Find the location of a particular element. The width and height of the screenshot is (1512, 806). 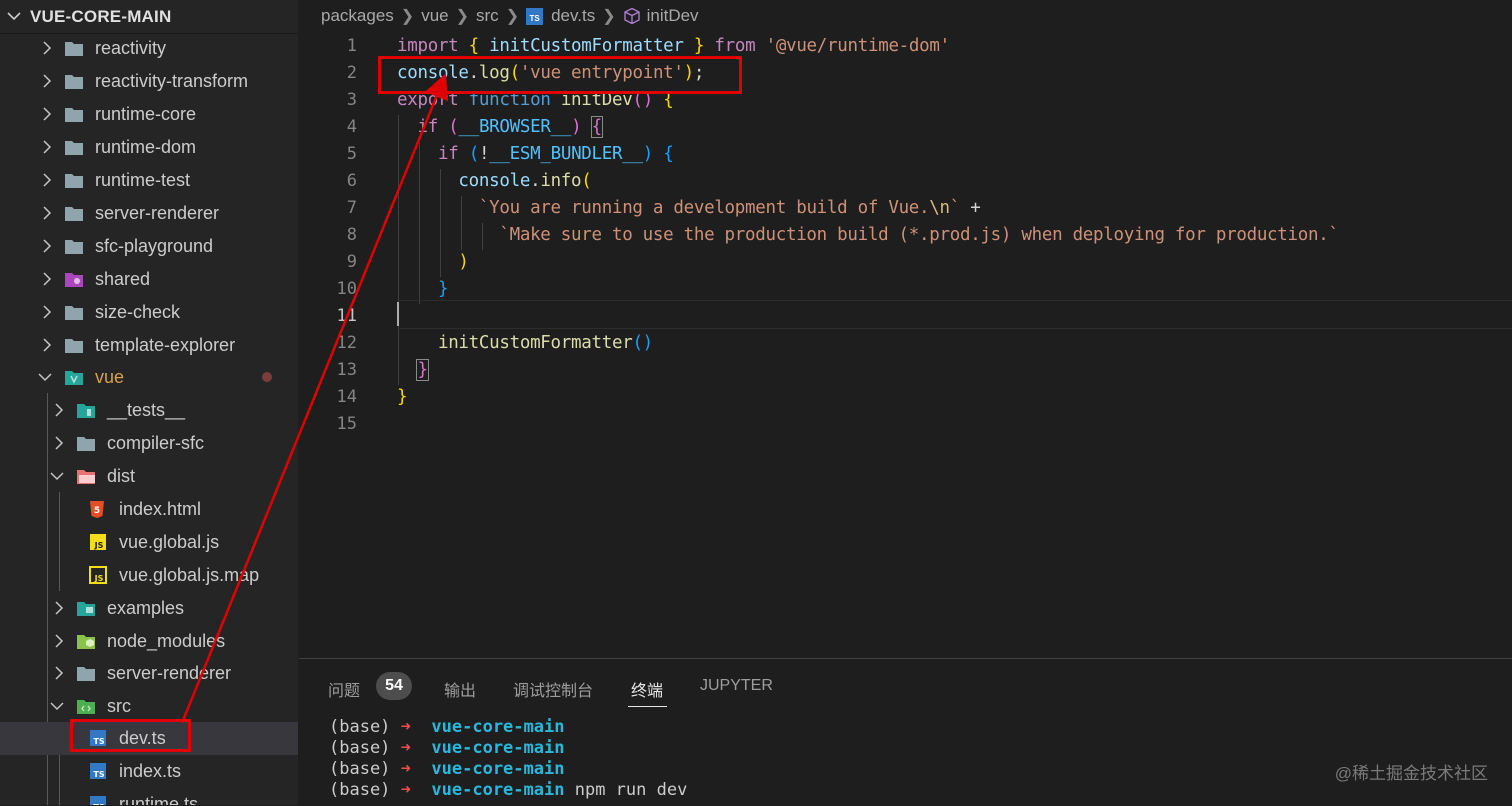

tab-terminal: 终端 is located at coordinates (647, 689).